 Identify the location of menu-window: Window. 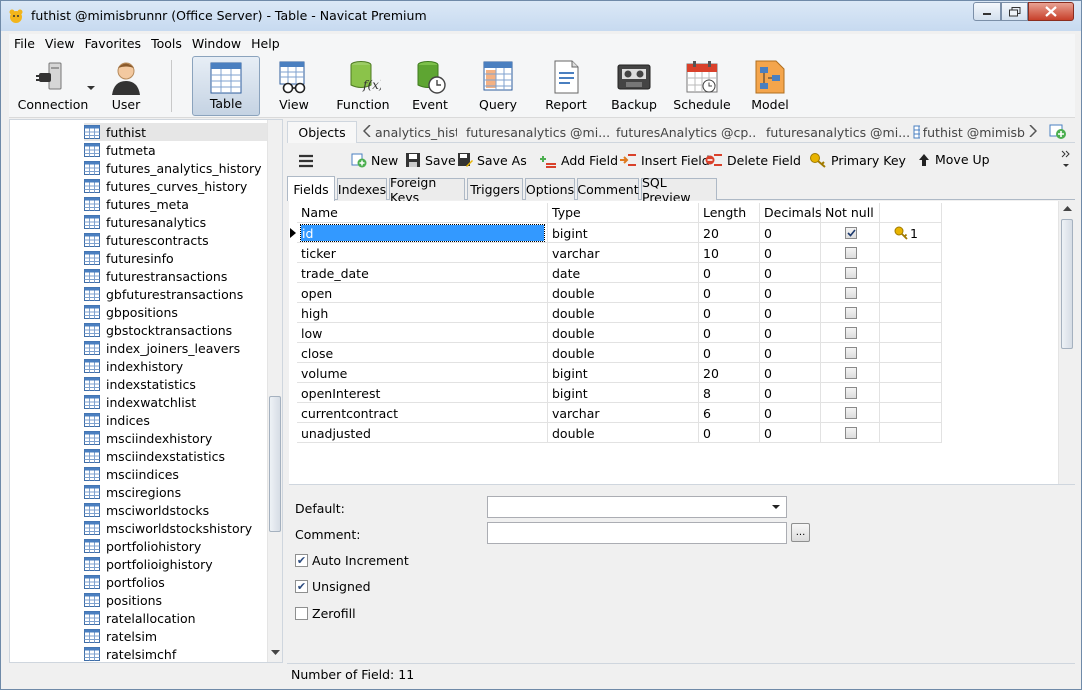
(216, 44).